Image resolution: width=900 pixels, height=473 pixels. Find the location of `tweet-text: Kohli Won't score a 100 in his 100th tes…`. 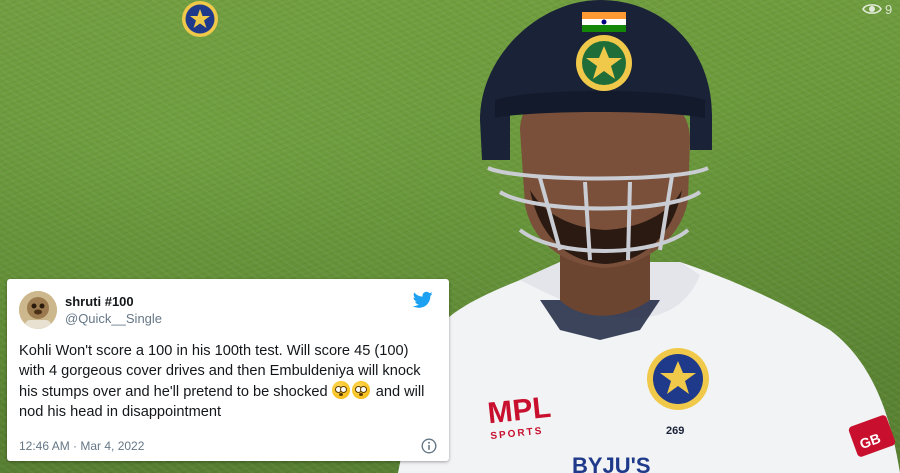

tweet-text: Kohli Won't score a 100 in his 100th tes… is located at coordinates (224, 381).